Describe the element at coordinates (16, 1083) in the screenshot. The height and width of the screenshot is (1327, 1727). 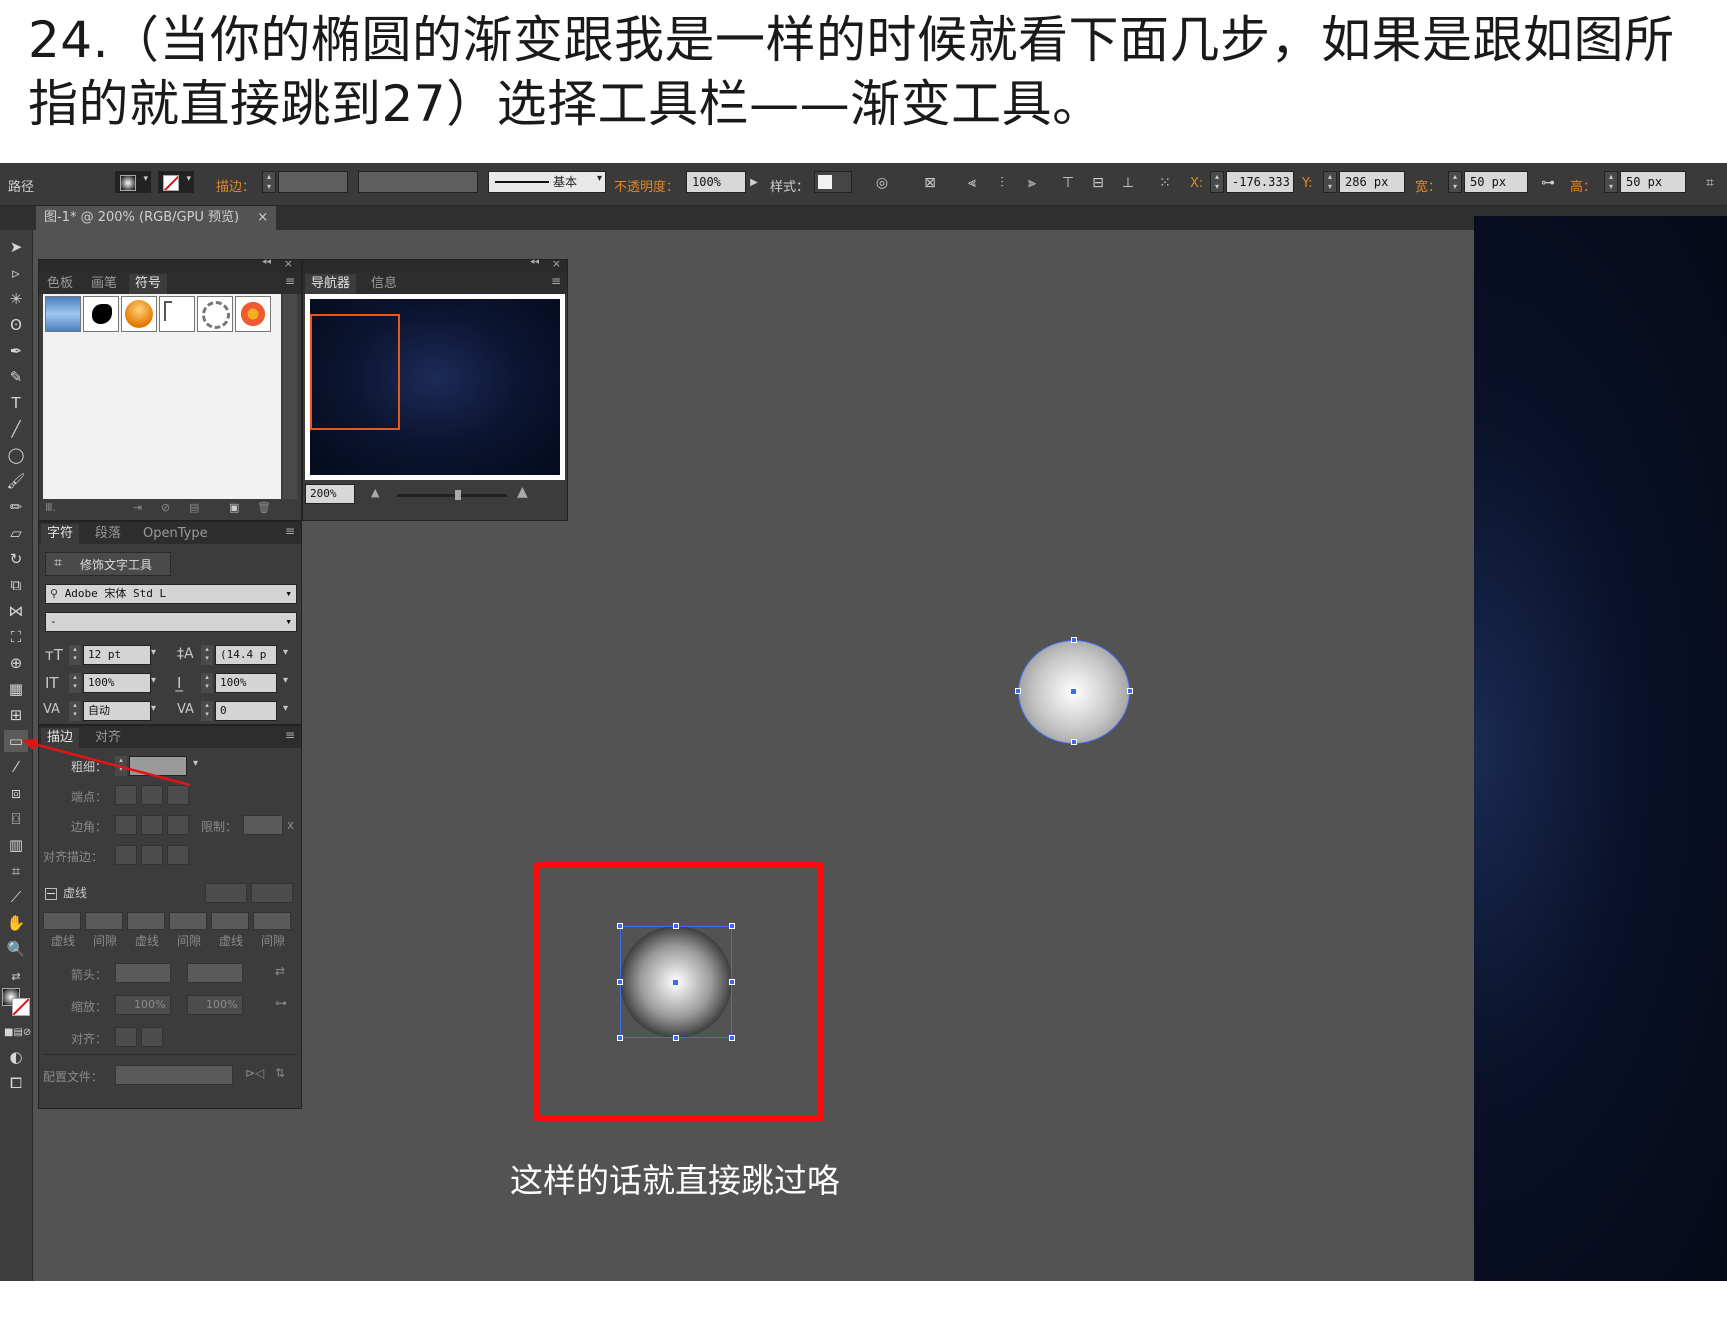
I see `screen-mode-icon: ⧠` at that location.